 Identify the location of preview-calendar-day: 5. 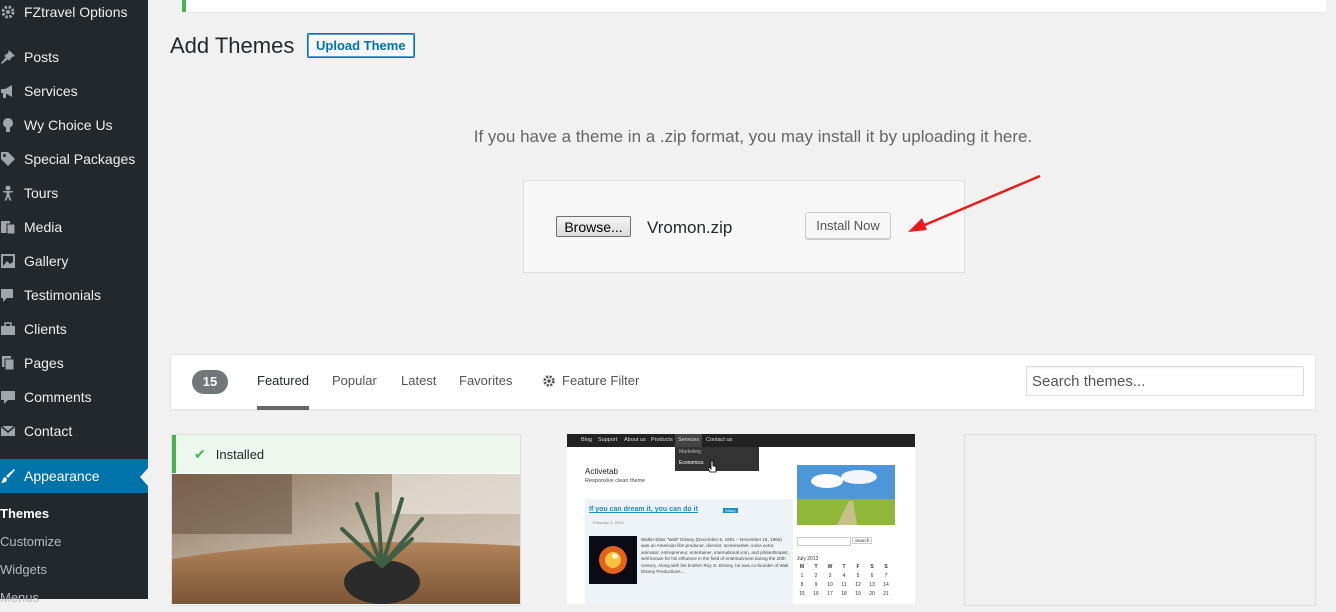
(858, 576).